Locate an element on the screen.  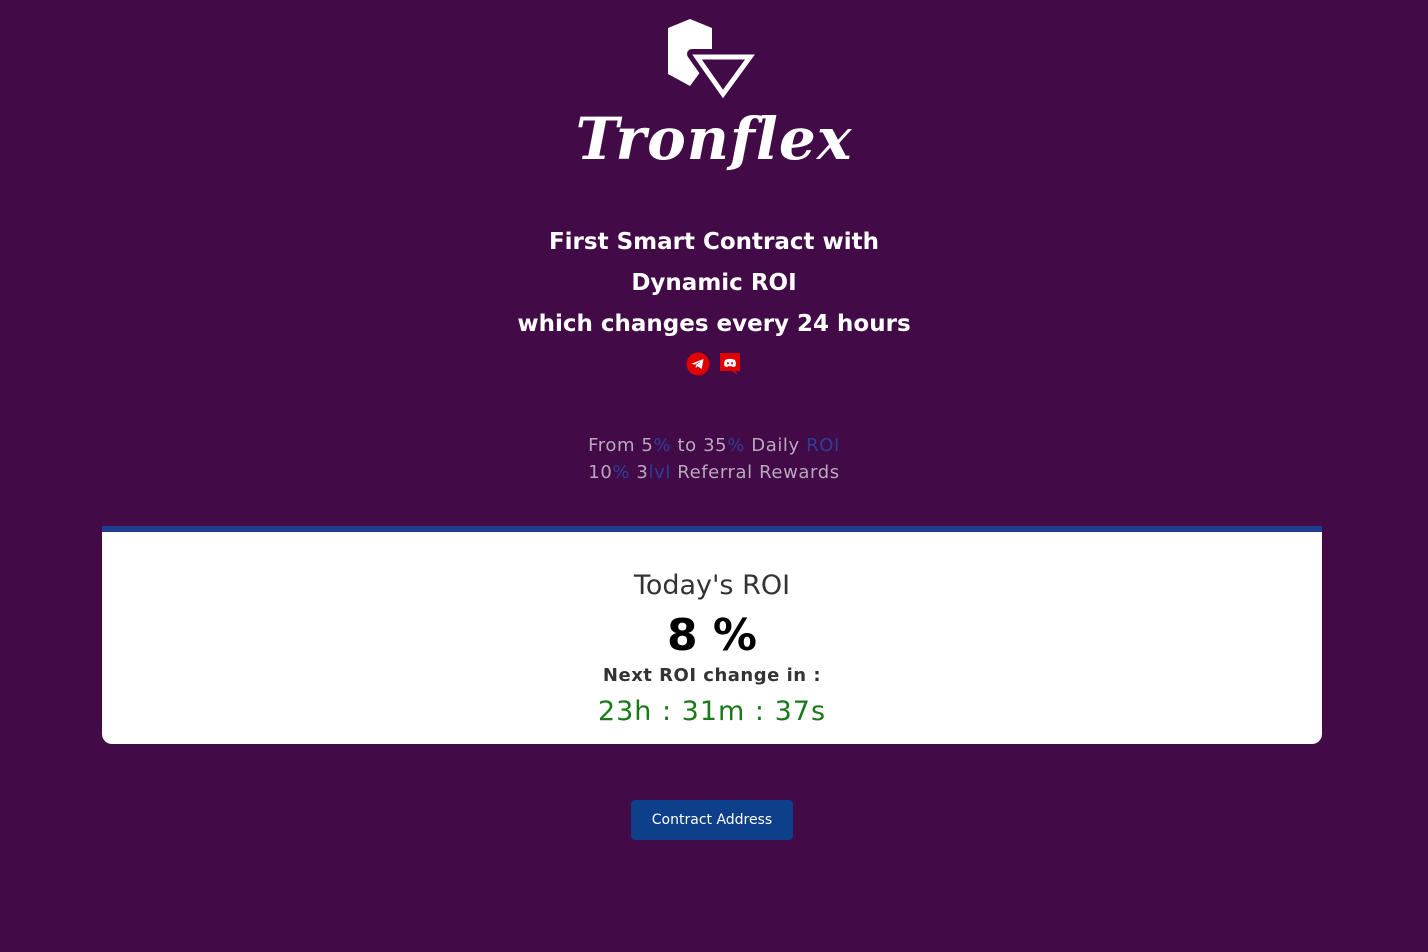
feature-daily-roi: From 5% to 35% Daily ROI is located at coordinates (714, 445).